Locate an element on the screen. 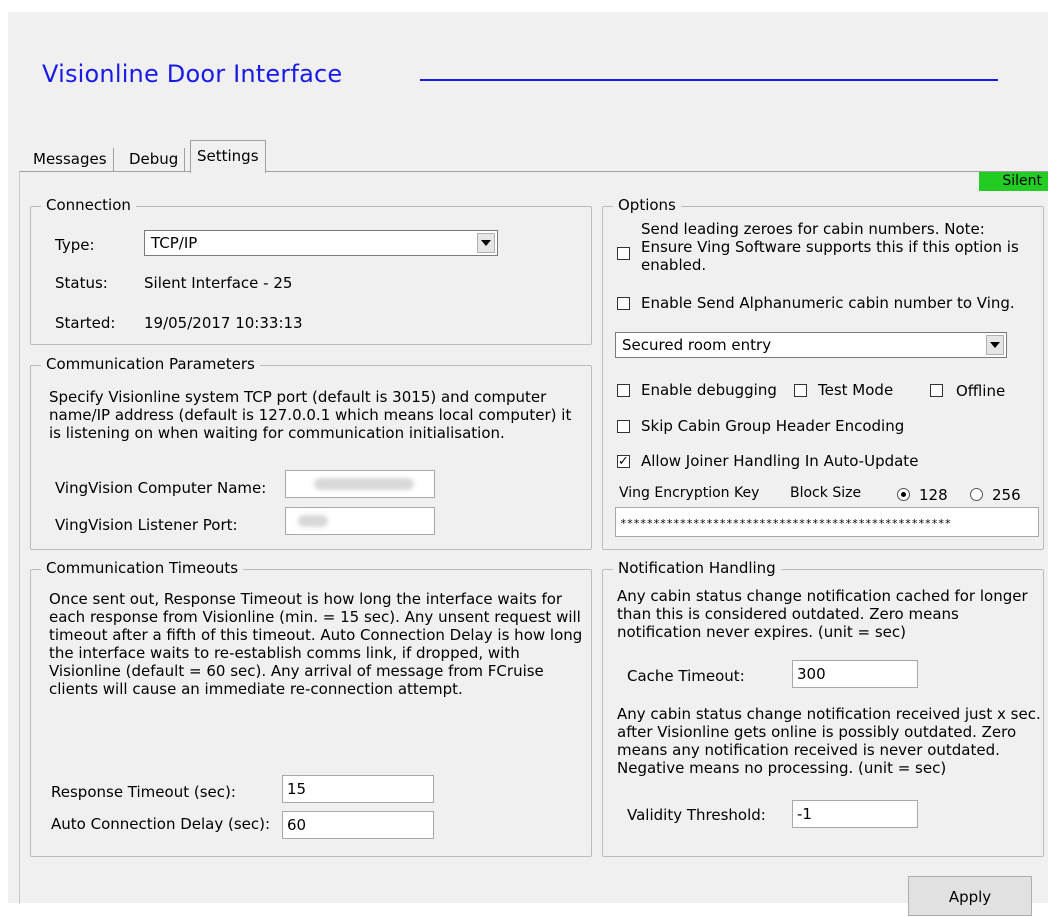  leading-zeroes-checkbox is located at coordinates (623, 253).